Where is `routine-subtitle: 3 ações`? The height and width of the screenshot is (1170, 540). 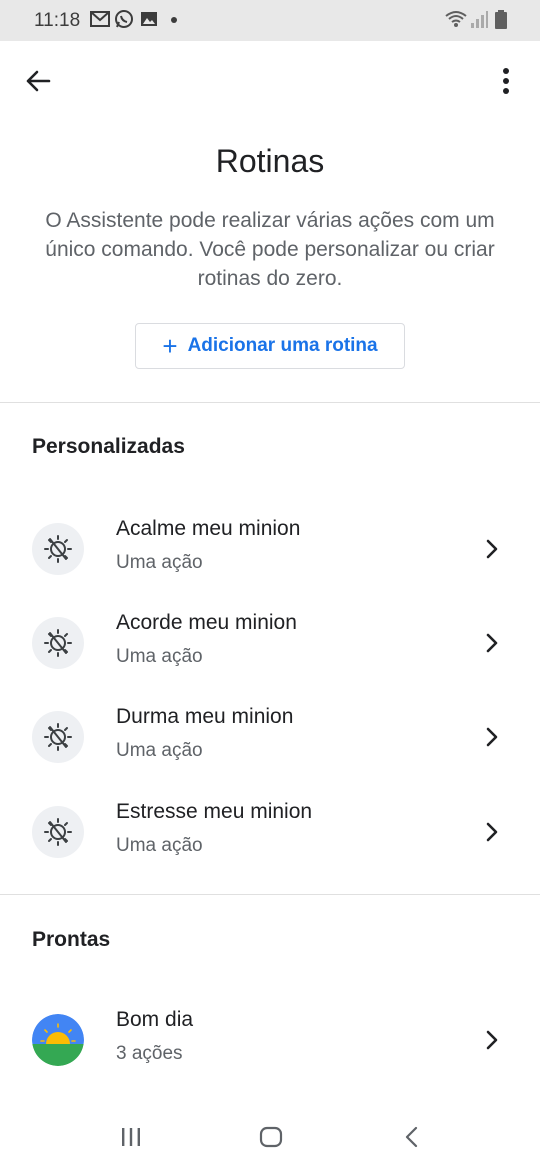 routine-subtitle: 3 ações is located at coordinates (149, 1053).